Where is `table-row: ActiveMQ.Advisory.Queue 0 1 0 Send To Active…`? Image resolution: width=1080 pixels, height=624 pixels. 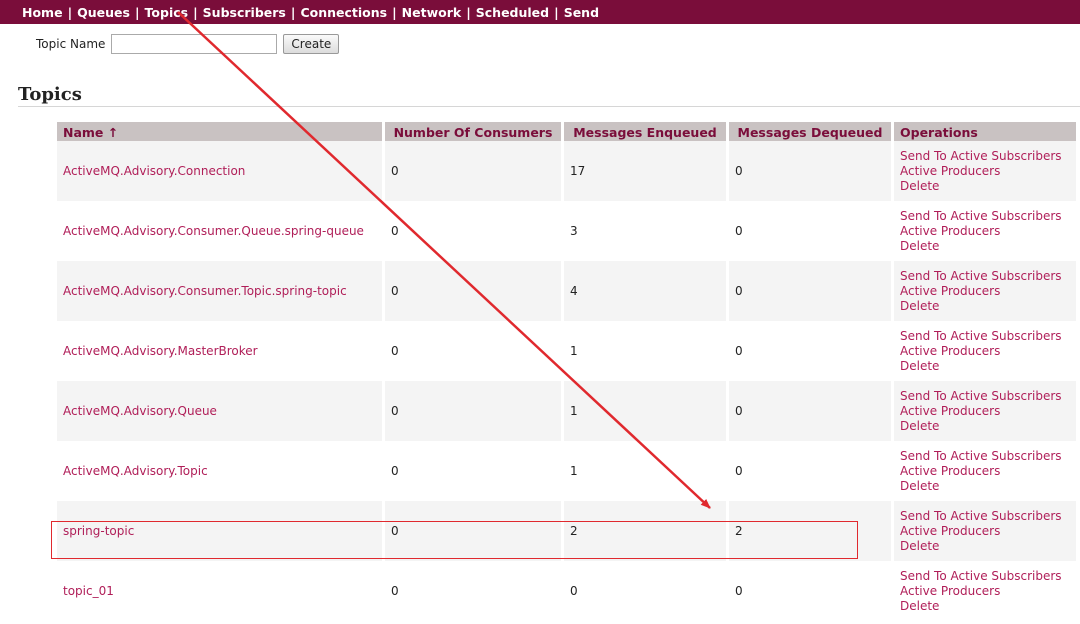
table-row: ActiveMQ.Advisory.Queue 0 1 0 Send To Active… is located at coordinates (566, 411).